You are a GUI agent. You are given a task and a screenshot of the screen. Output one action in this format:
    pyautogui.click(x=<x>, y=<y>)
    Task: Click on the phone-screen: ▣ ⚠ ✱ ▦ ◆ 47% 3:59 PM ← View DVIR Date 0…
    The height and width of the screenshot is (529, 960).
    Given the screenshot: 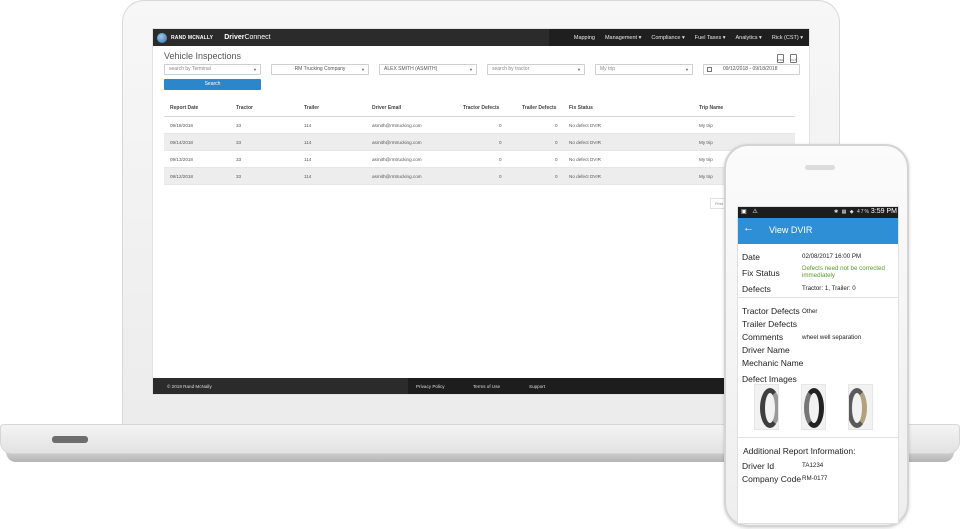 What is the action you would take?
    pyautogui.click(x=818, y=365)
    